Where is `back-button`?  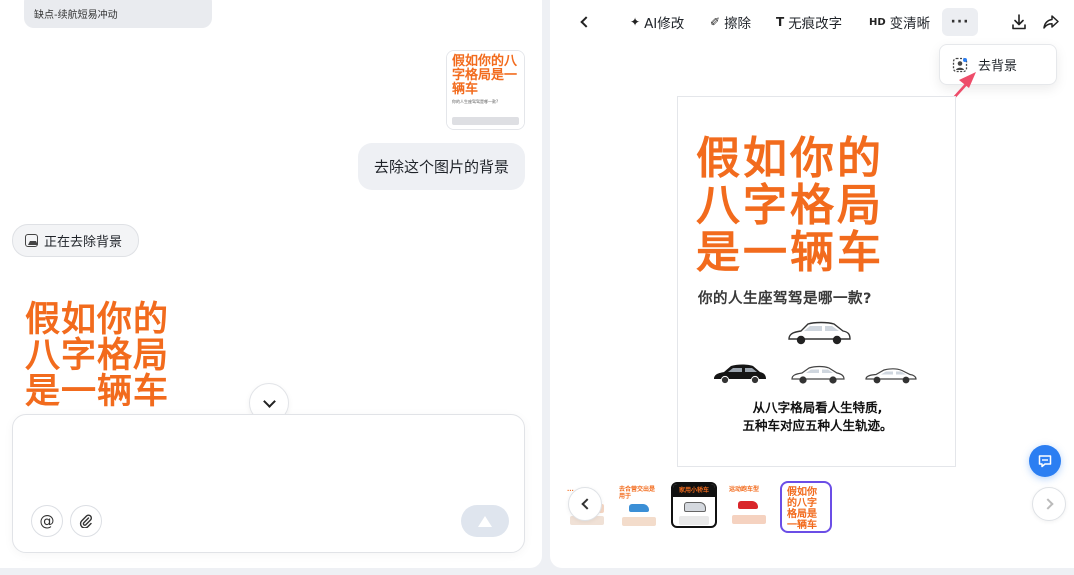
back-button is located at coordinates (584, 22).